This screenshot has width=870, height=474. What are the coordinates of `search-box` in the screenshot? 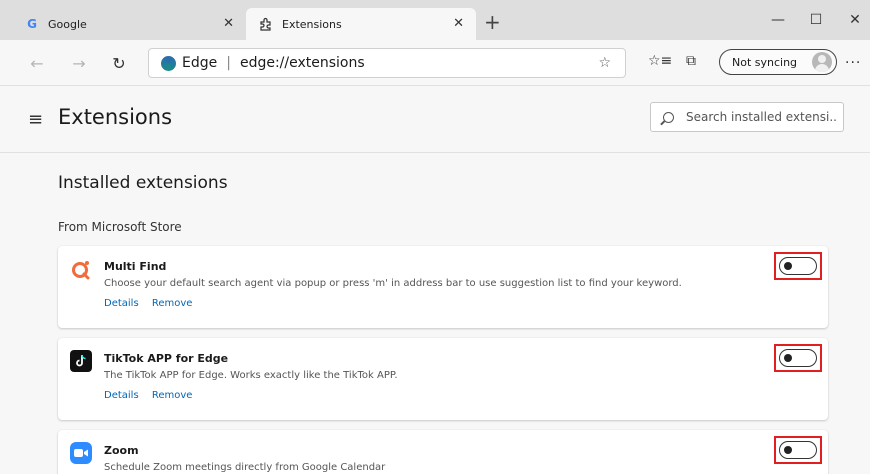 It's located at (747, 117).